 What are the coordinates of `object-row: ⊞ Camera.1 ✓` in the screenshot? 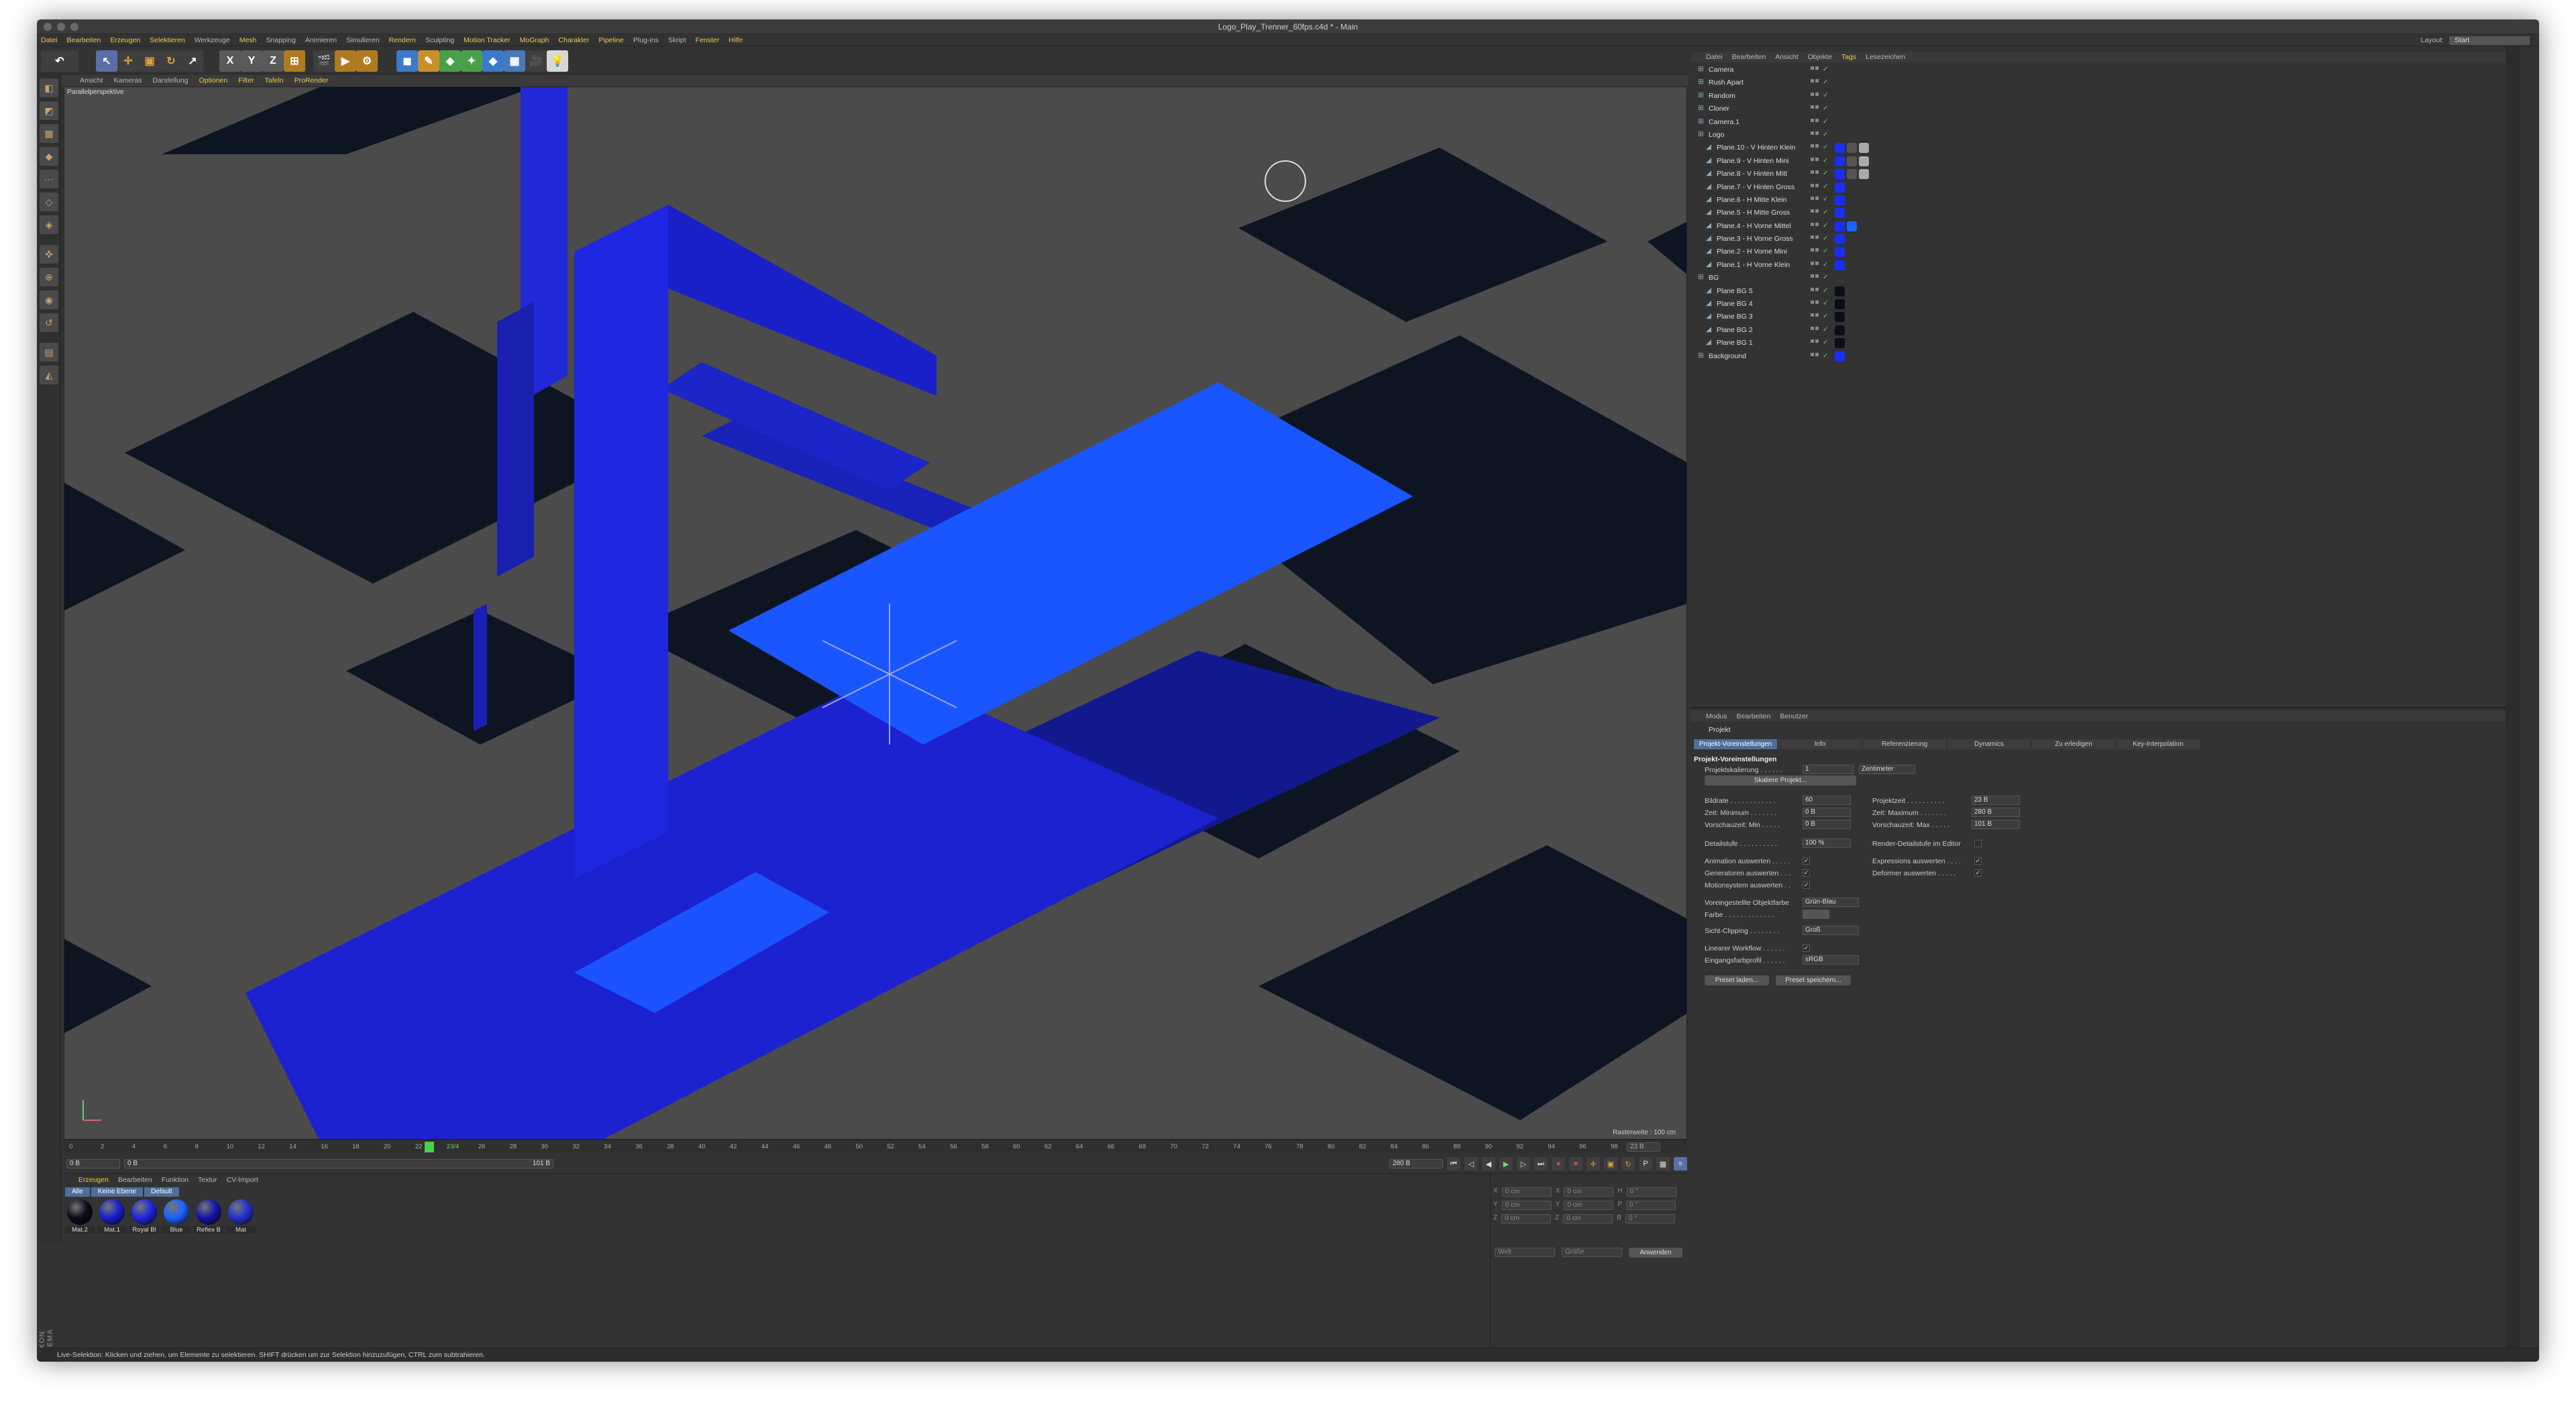 It's located at (2105, 122).